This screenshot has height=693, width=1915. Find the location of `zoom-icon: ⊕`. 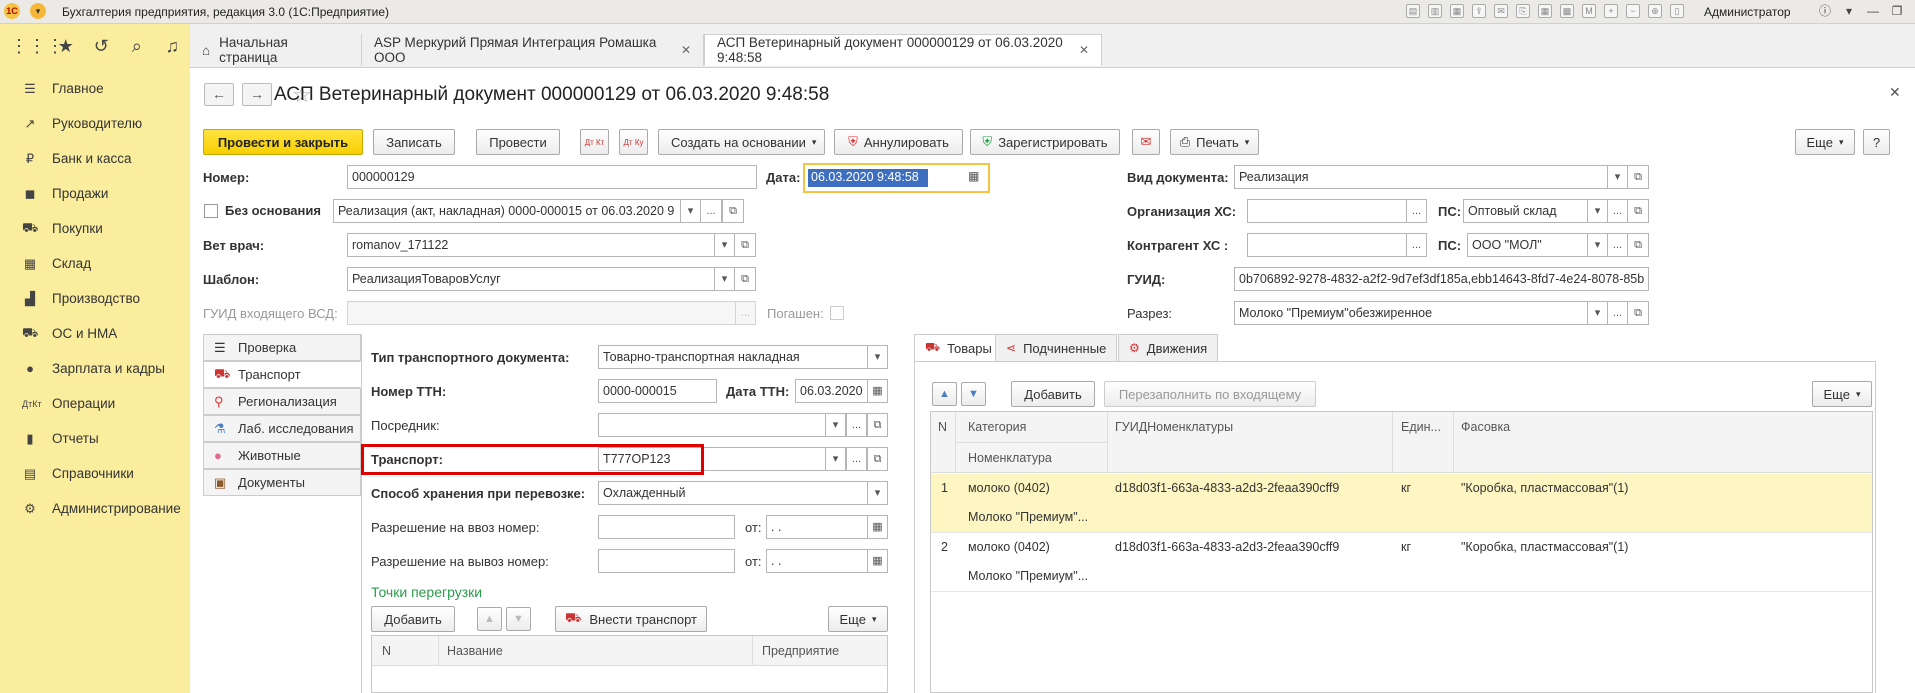

zoom-icon: ⊕ is located at coordinates (1655, 11).